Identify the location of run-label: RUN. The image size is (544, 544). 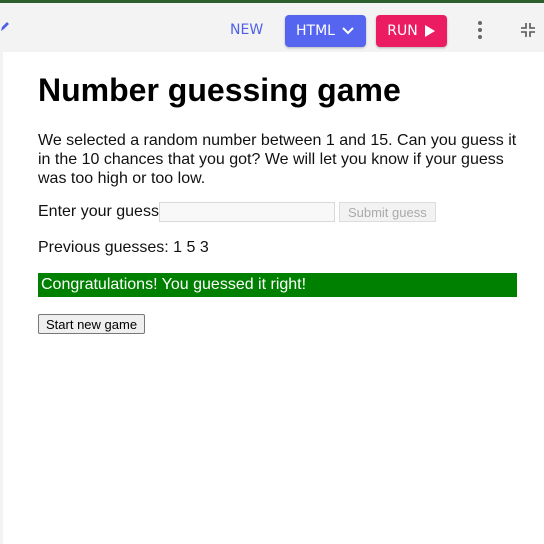
(402, 31).